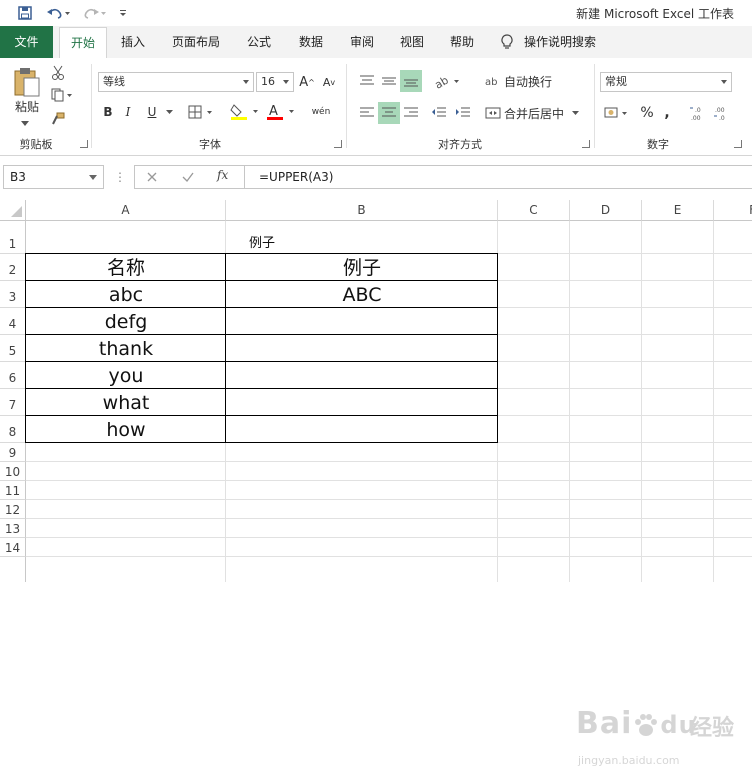 This screenshot has width=752, height=780. Describe the element at coordinates (13, 471) in the screenshot. I see `row-header-10: 10` at that location.